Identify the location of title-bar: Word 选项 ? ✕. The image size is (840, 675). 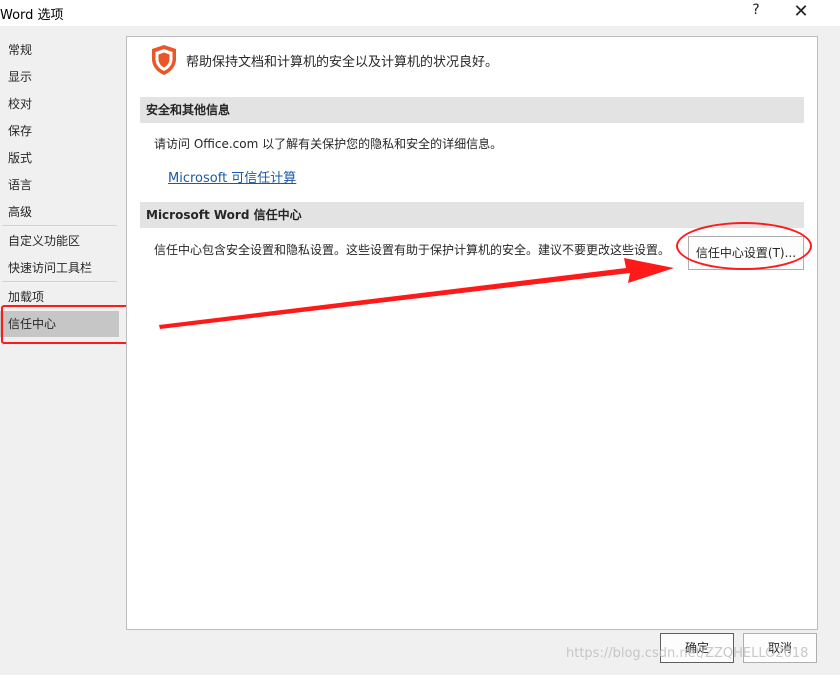
(420, 13).